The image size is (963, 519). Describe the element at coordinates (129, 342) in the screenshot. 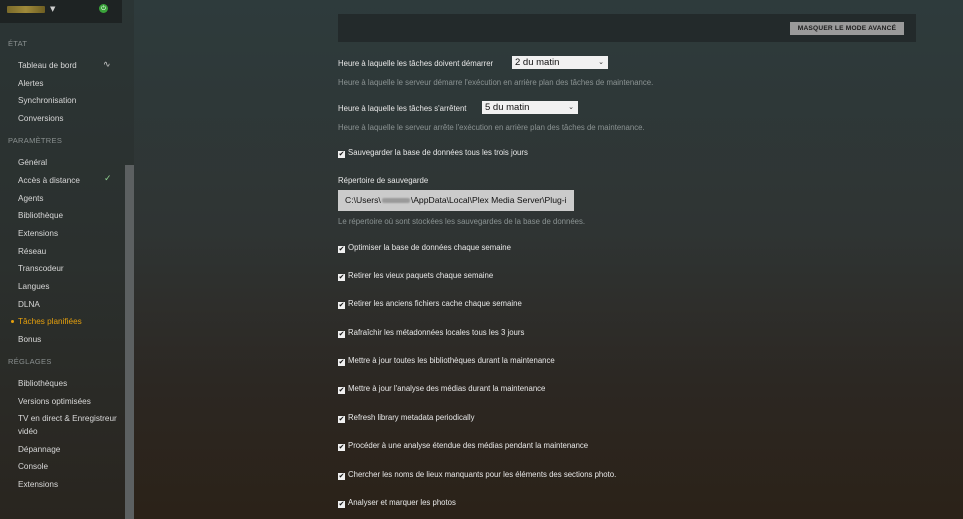

I see `sidebar-scrollbar` at that location.